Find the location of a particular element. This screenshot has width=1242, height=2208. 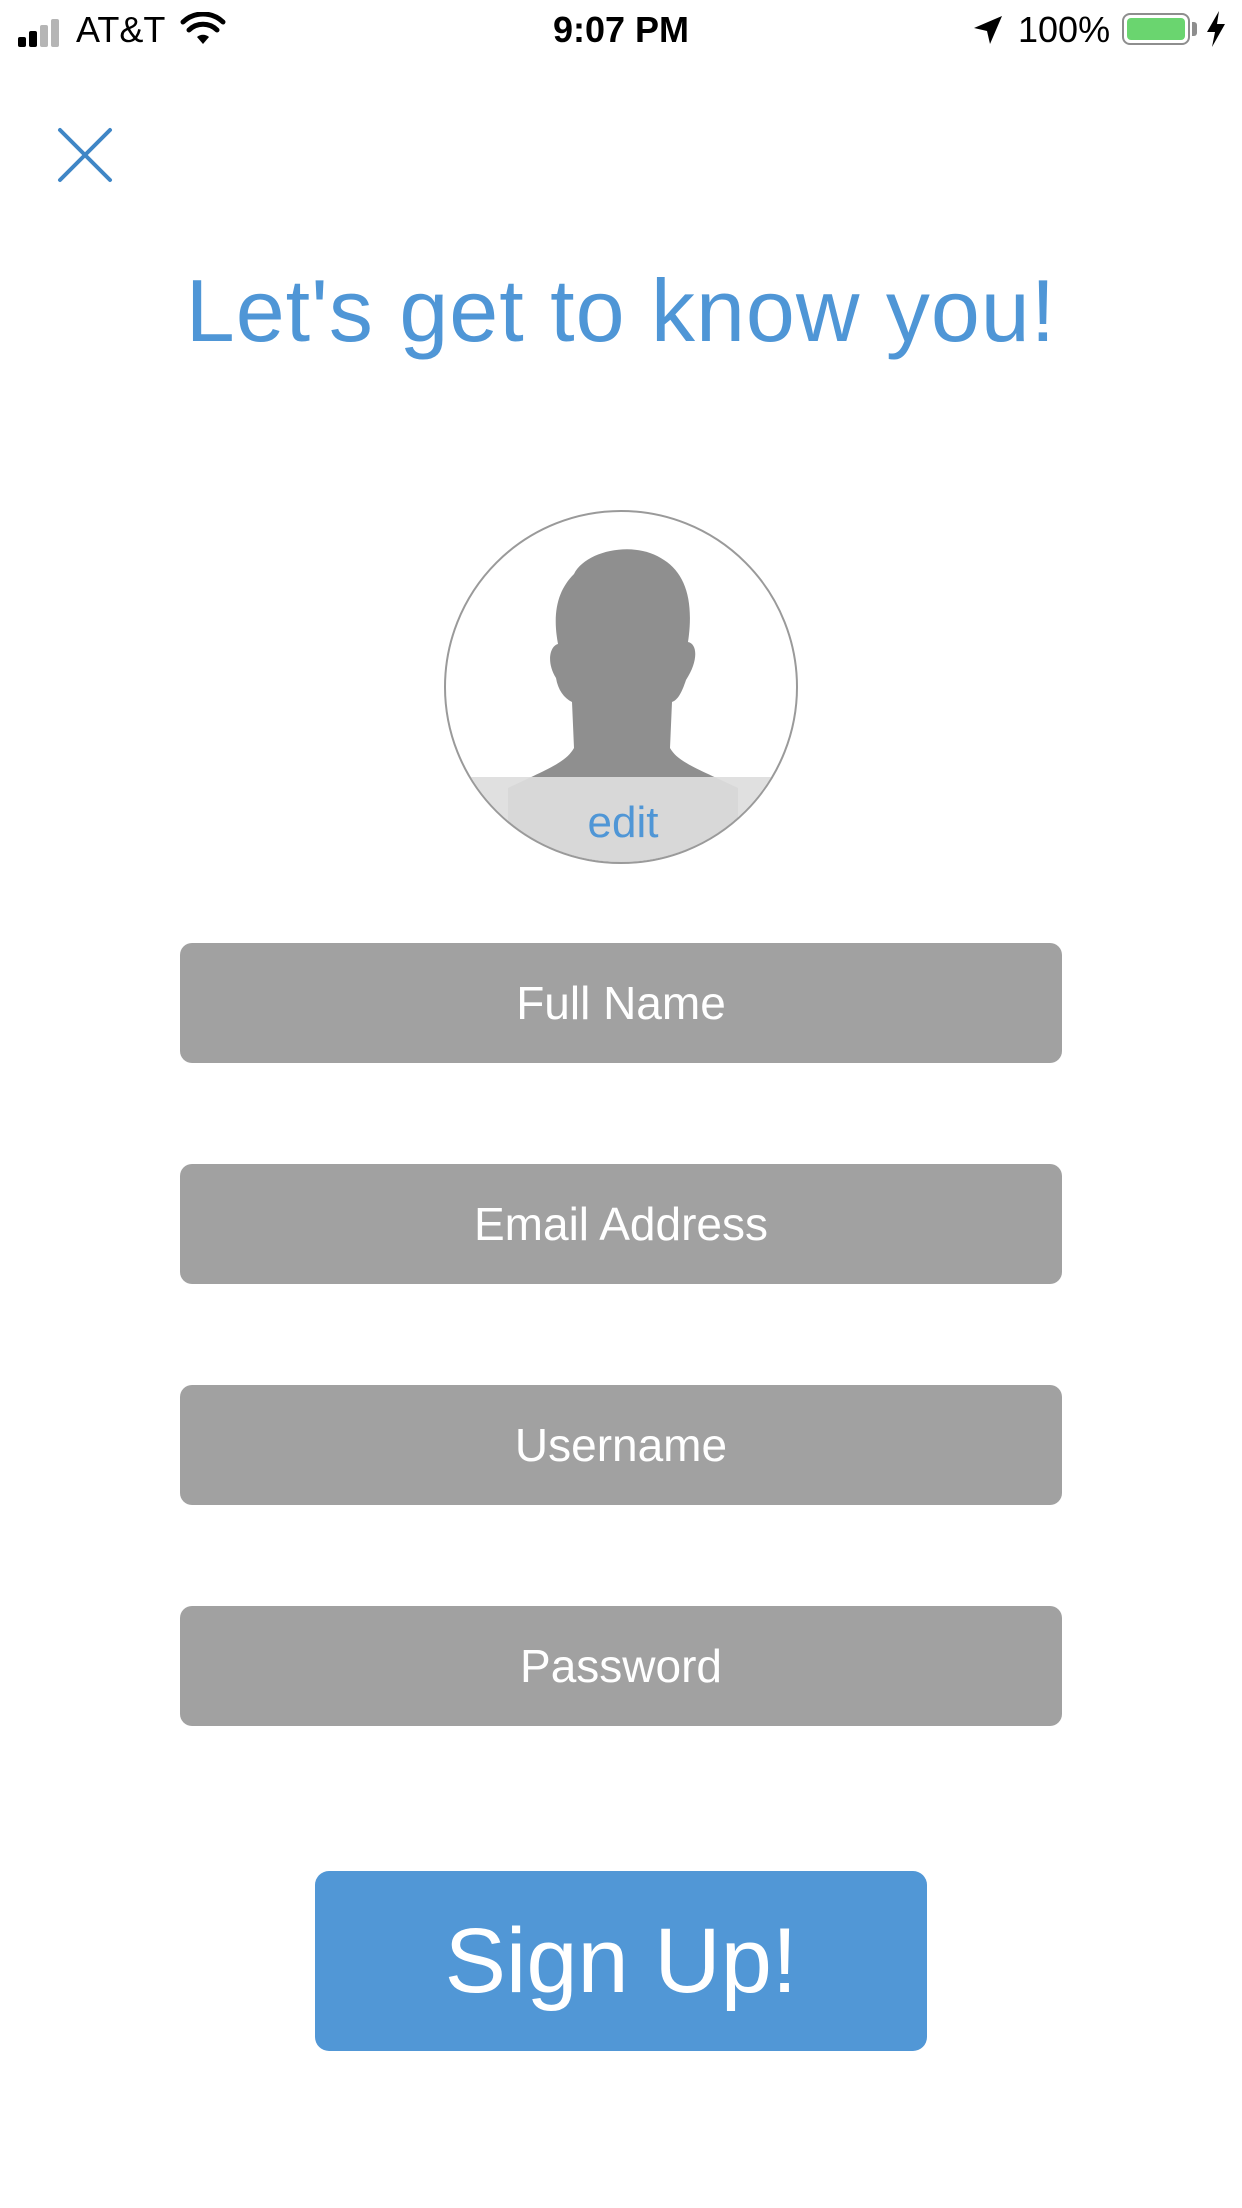

status-bar: AT&T 9:07 PM 100% is located at coordinates (621, 30).